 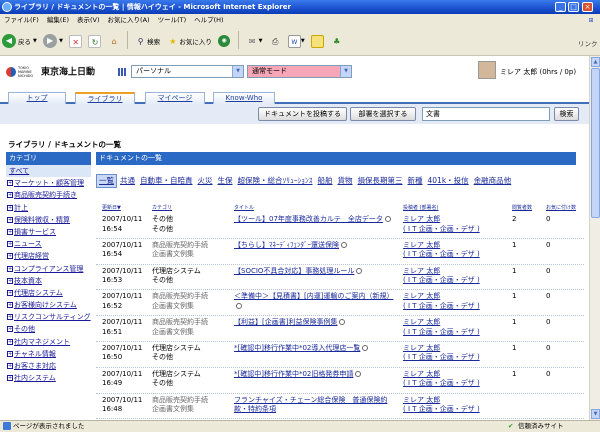 I want to click on menu-edit: 編集(E), so click(x=58, y=20).